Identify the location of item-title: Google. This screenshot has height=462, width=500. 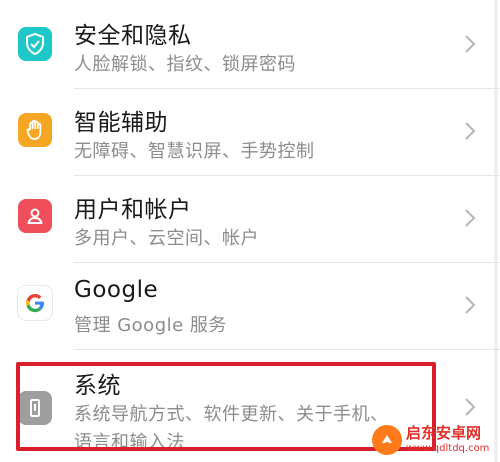
(116, 290).